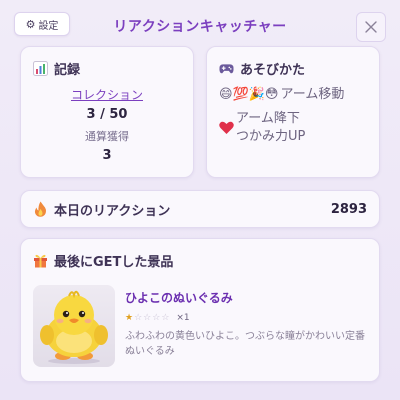 The image size is (400, 400). What do you see at coordinates (293, 128) in the screenshot?
I see `howto-drop-row: アーム降下 つかみ力UP` at bounding box center [293, 128].